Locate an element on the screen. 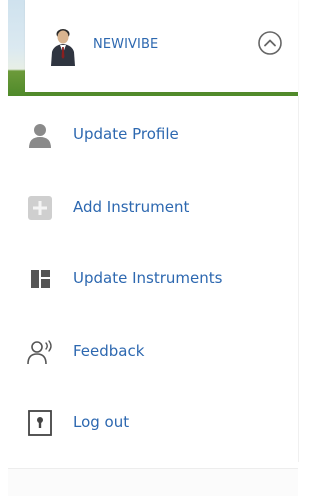 The image size is (320, 496). menu-item-feedback: Feedback is located at coordinates (153, 351).